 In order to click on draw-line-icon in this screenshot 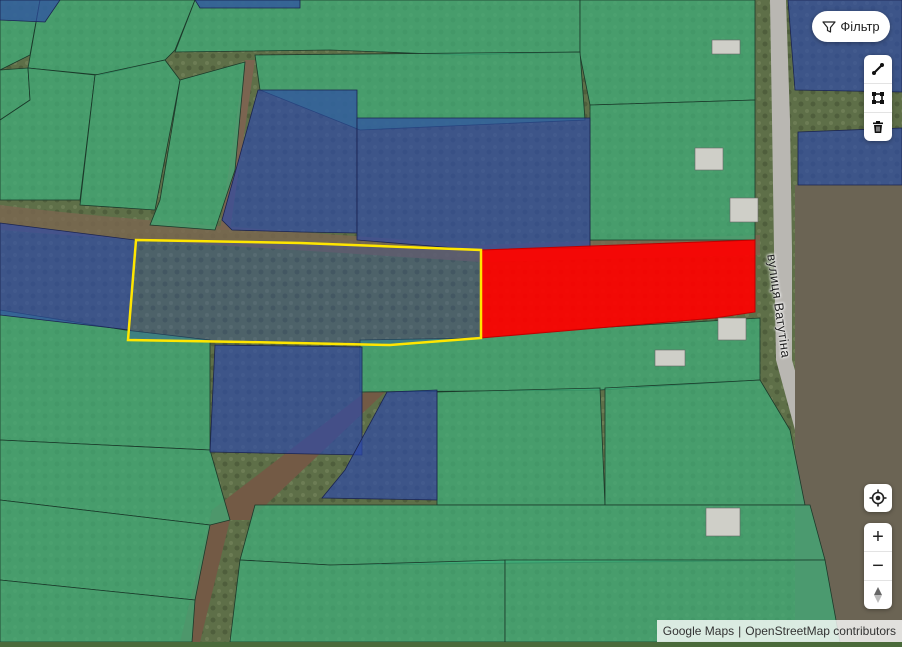, I will do `click(878, 69)`.